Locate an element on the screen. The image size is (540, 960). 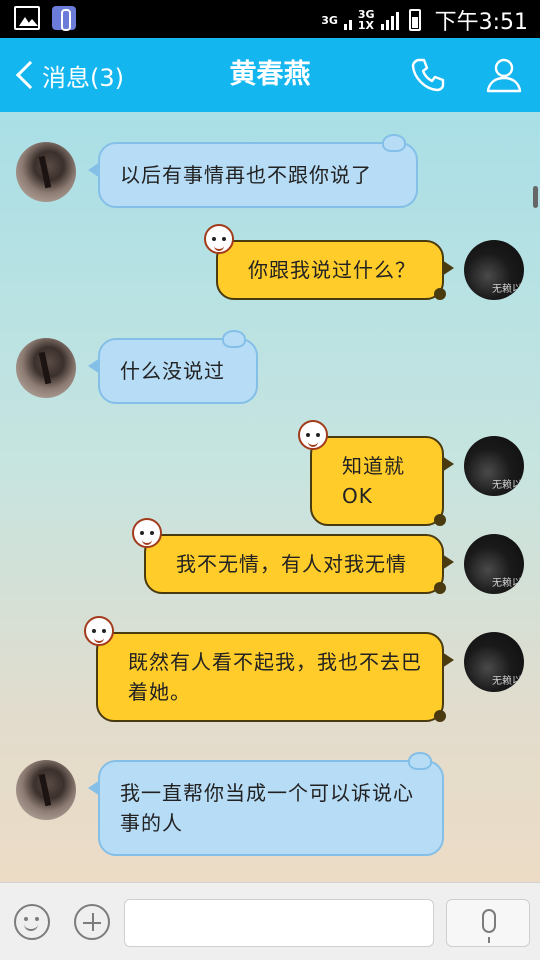
back-button: 消息(3) is located at coordinates (68, 75).